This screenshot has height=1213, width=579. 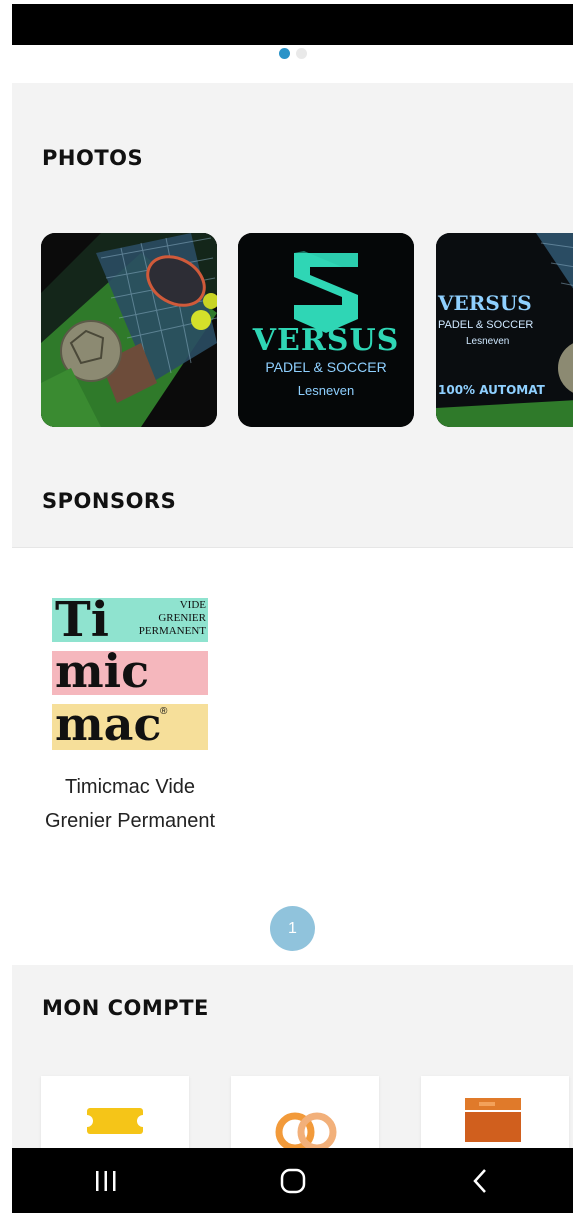 I want to click on sponsors-title: SPONSORS, so click(x=109, y=501).